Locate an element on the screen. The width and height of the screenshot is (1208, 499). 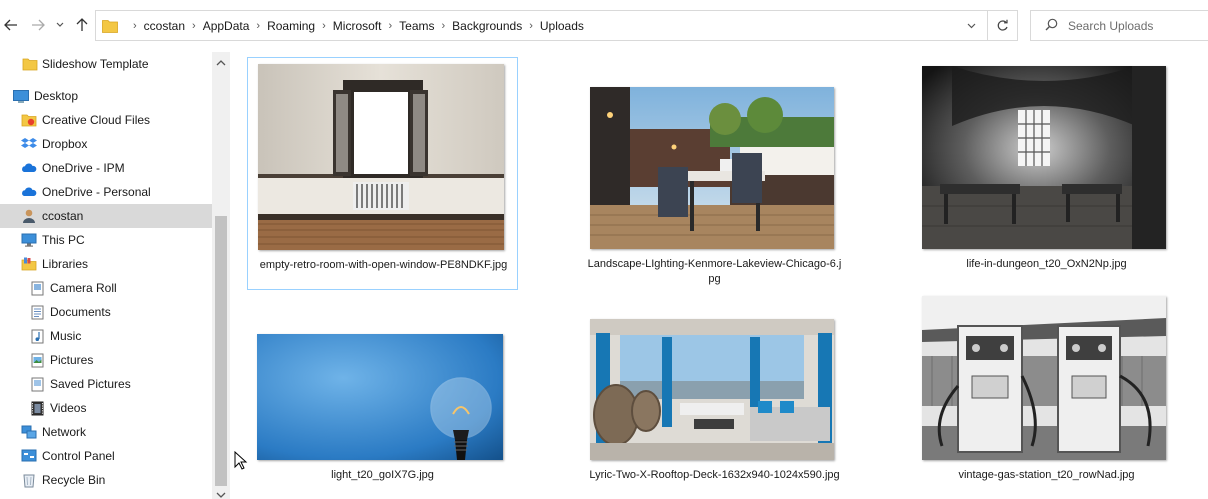
search-input: Search Uploads is located at coordinates (1119, 25).